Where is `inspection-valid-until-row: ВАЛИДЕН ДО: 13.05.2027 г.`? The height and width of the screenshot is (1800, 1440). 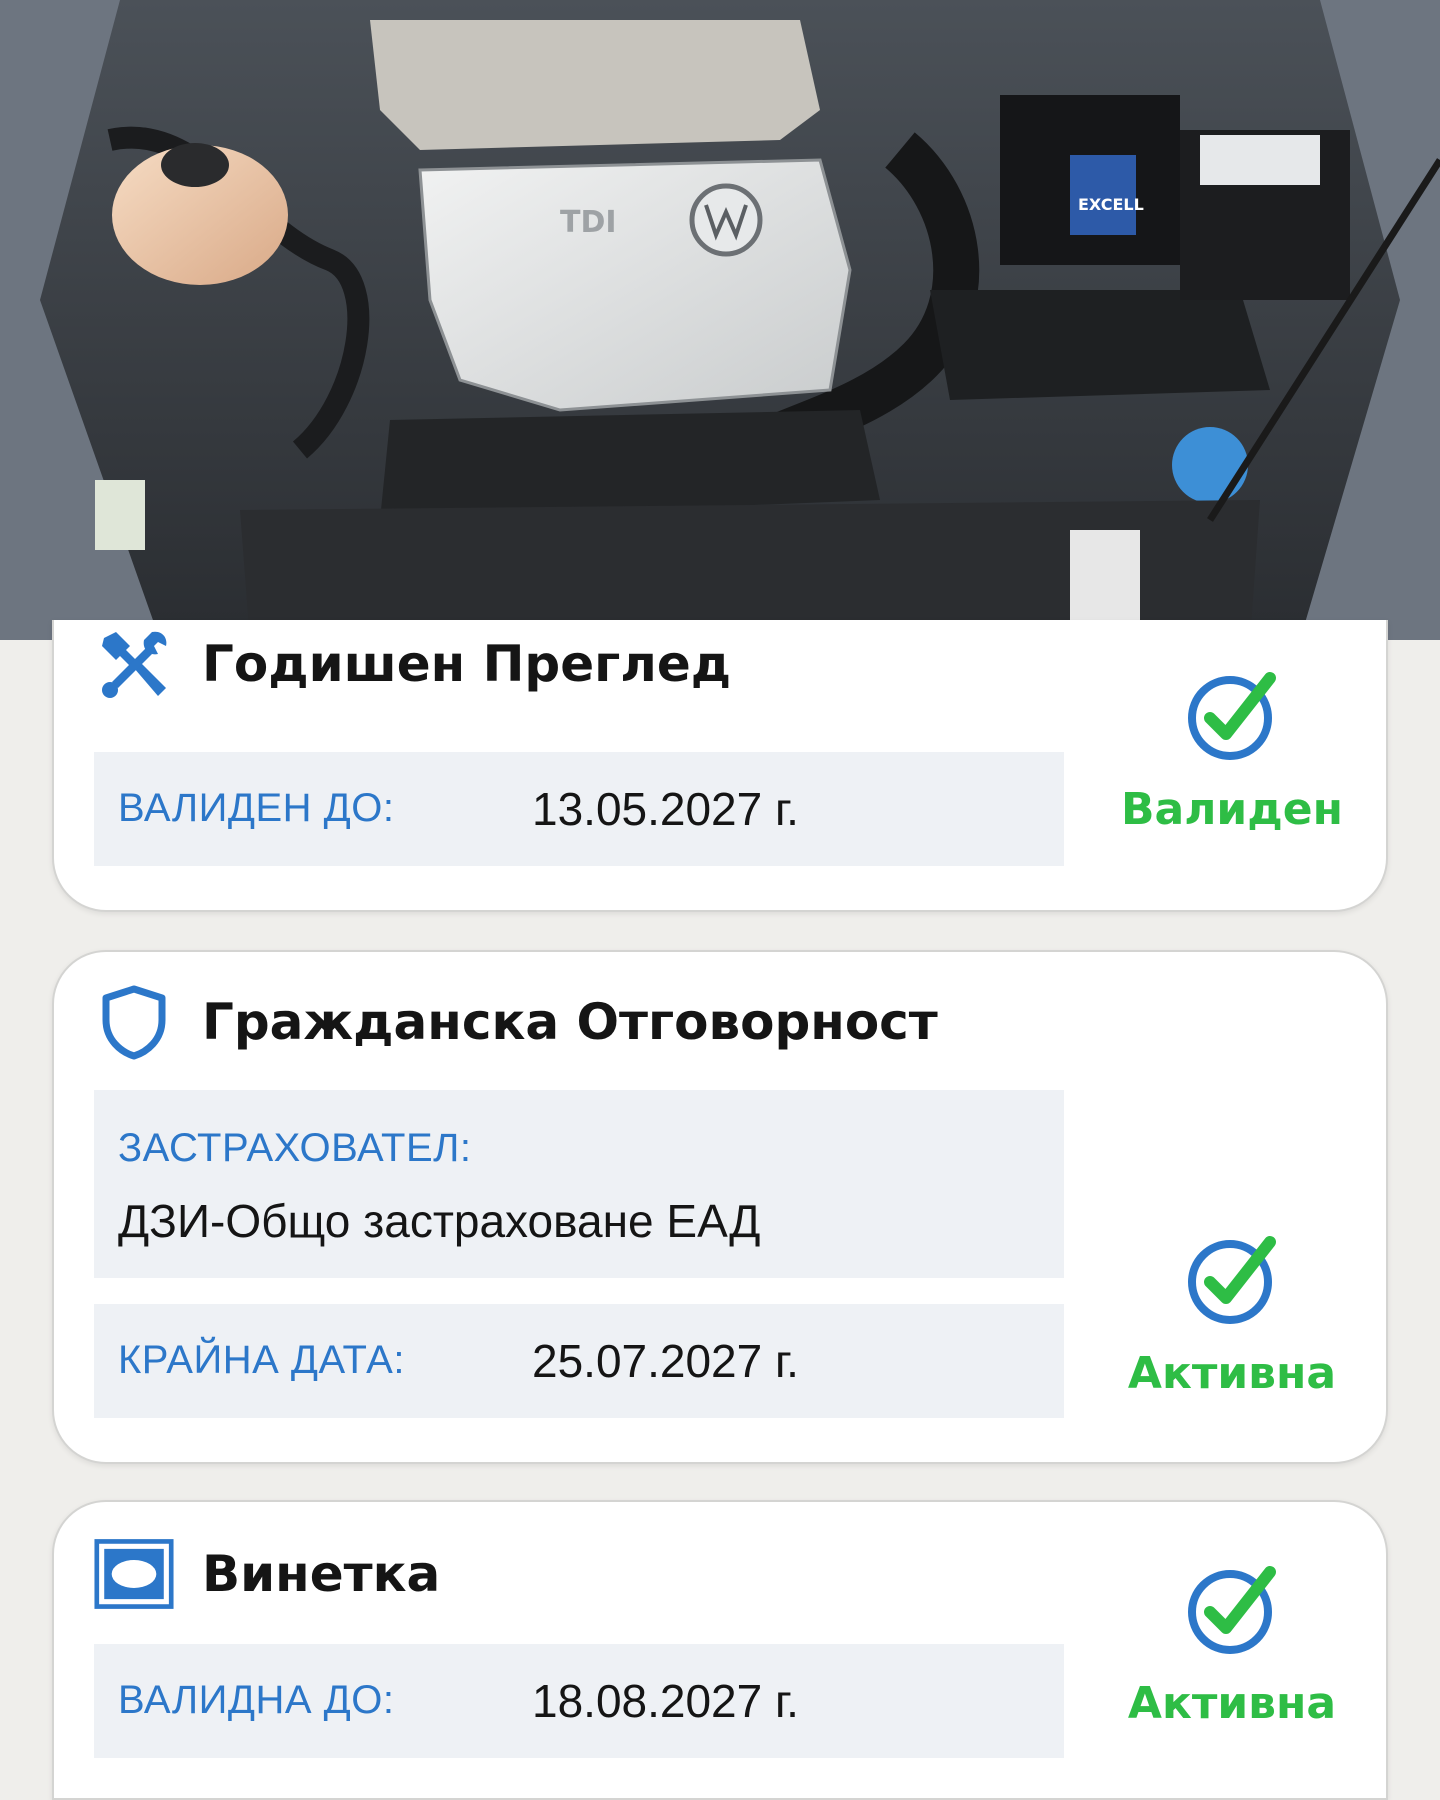
inspection-valid-until-row: ВАЛИДЕН ДО: 13.05.2027 г. is located at coordinates (579, 809).